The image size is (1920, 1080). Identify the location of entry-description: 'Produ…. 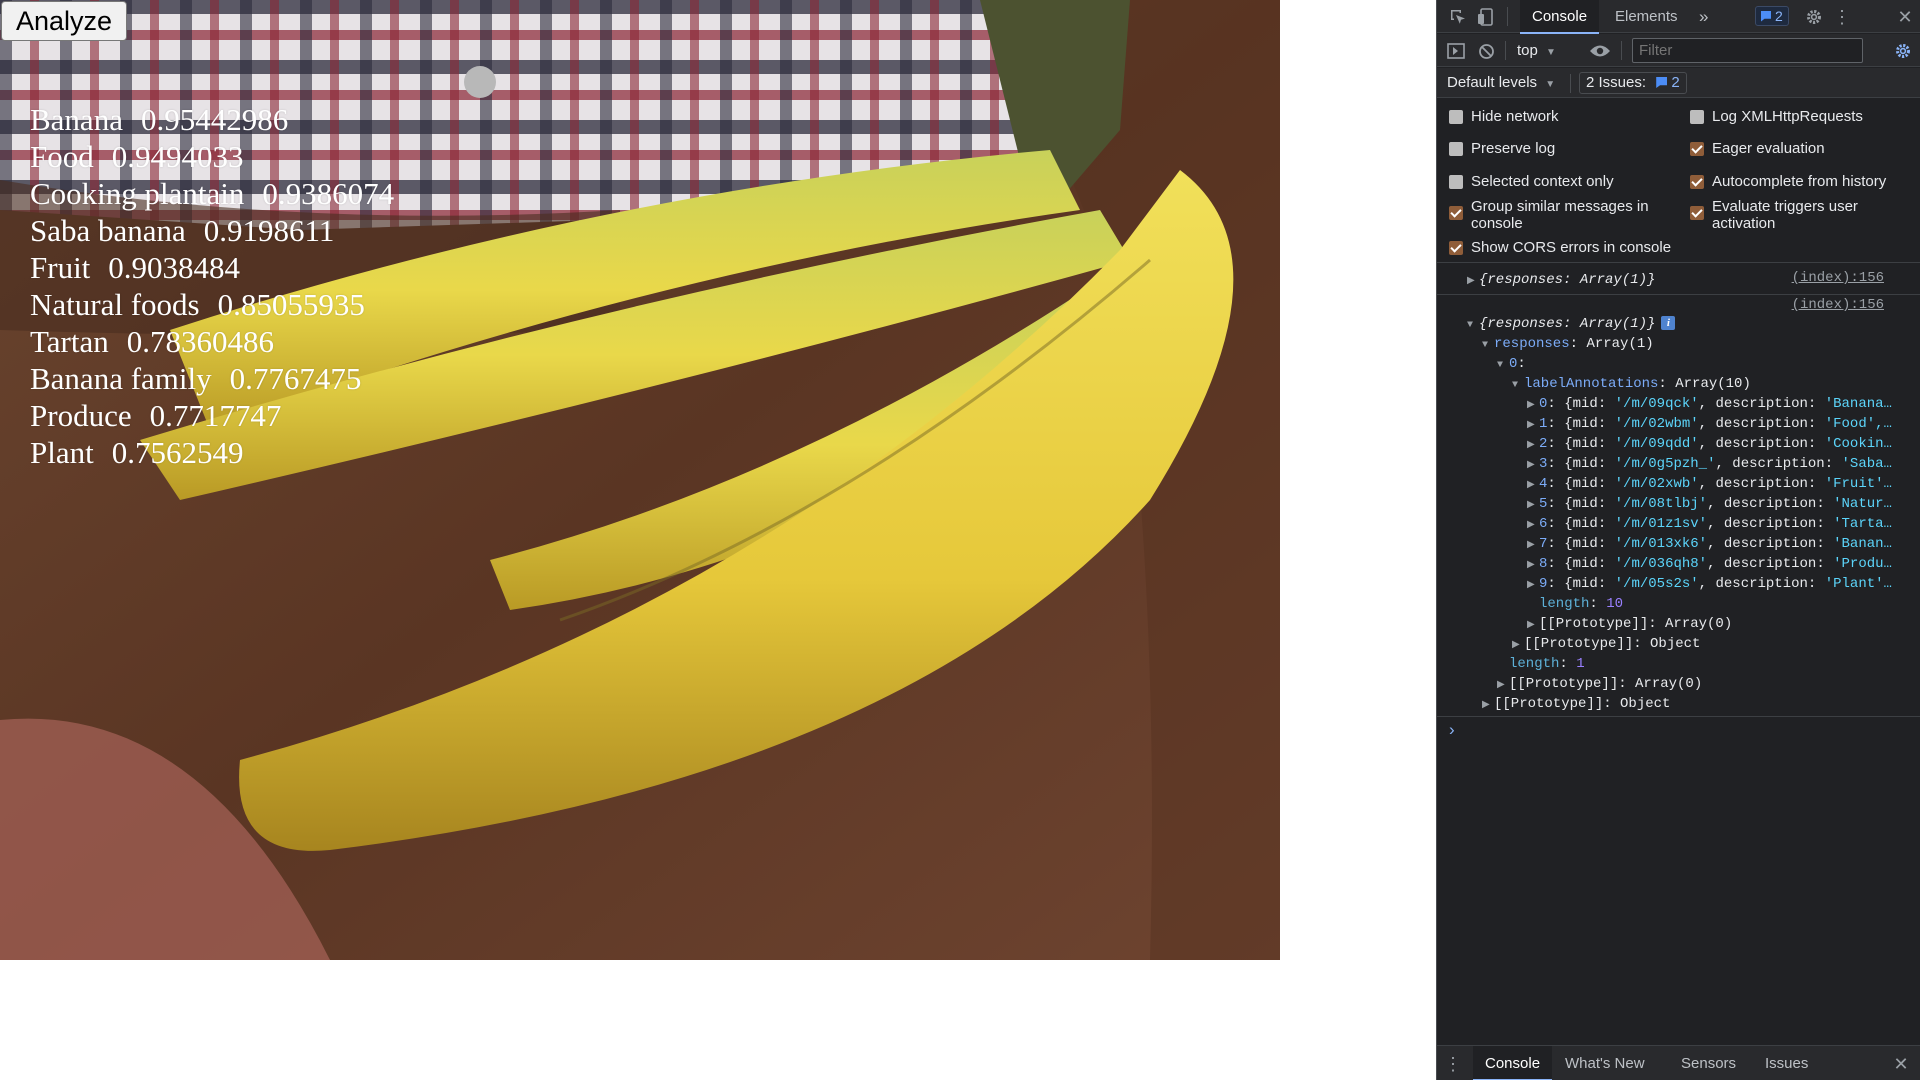
(1862, 564).